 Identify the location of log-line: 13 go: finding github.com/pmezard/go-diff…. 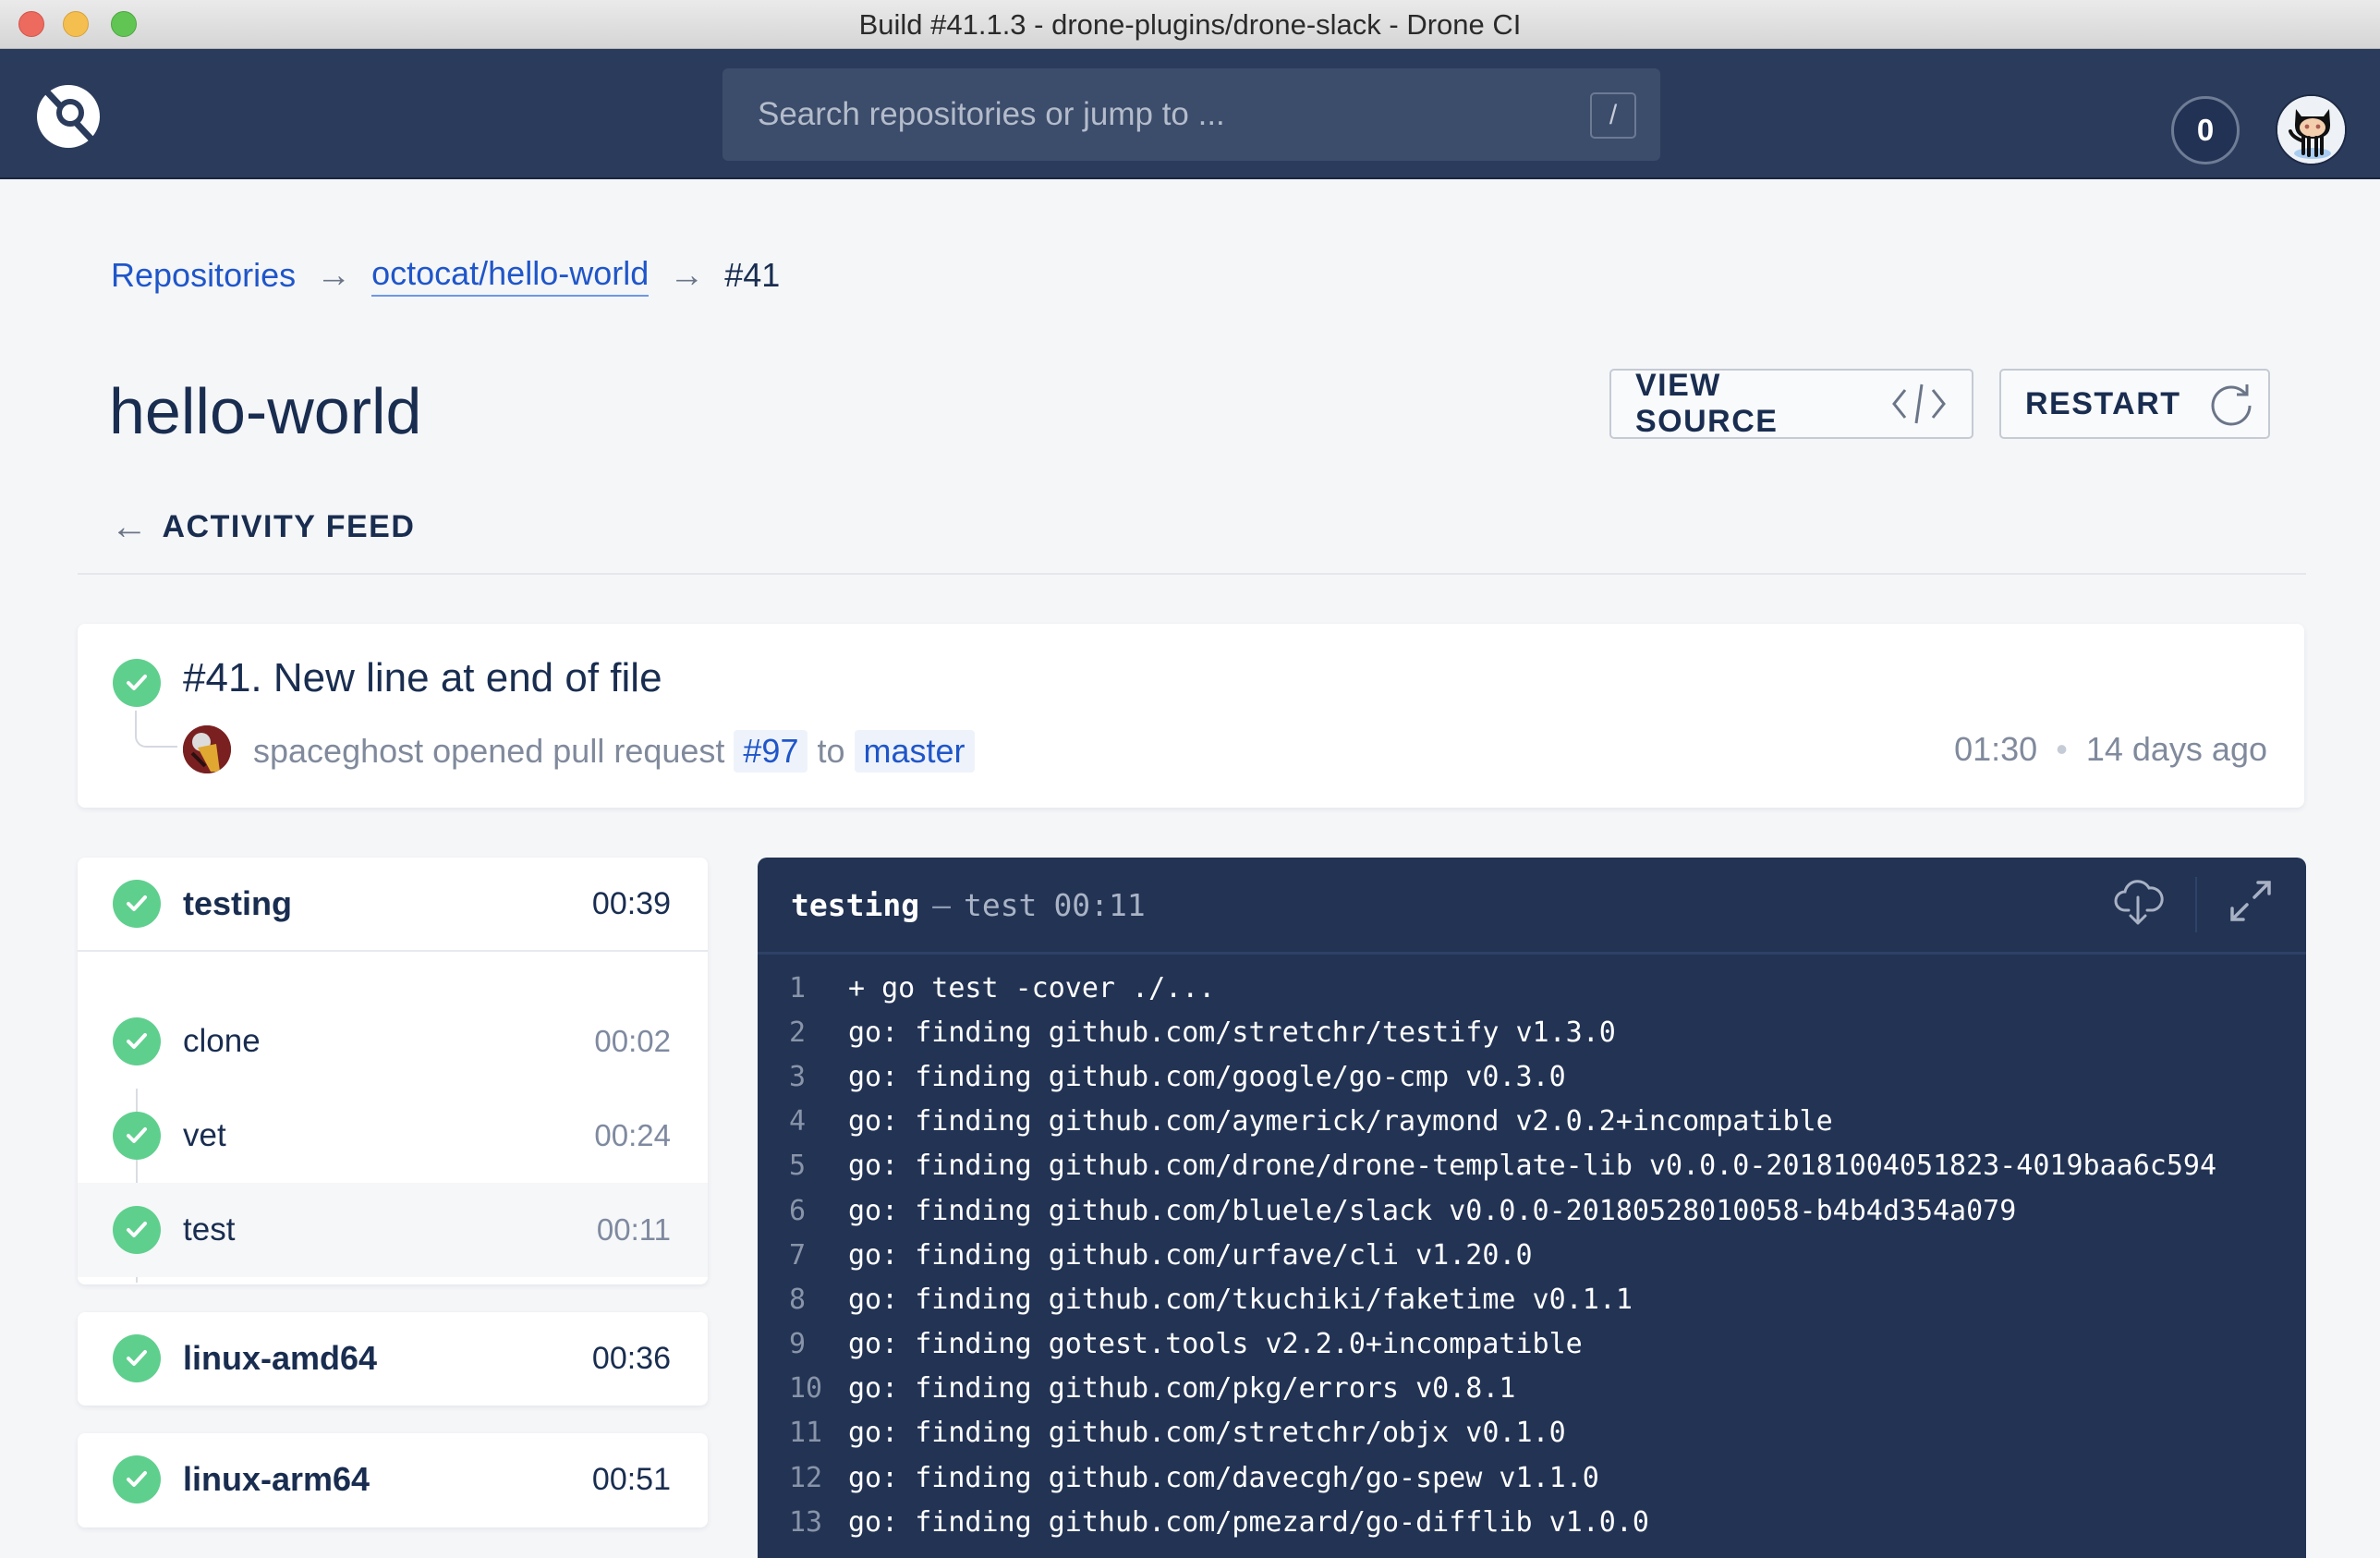
(1532, 1522).